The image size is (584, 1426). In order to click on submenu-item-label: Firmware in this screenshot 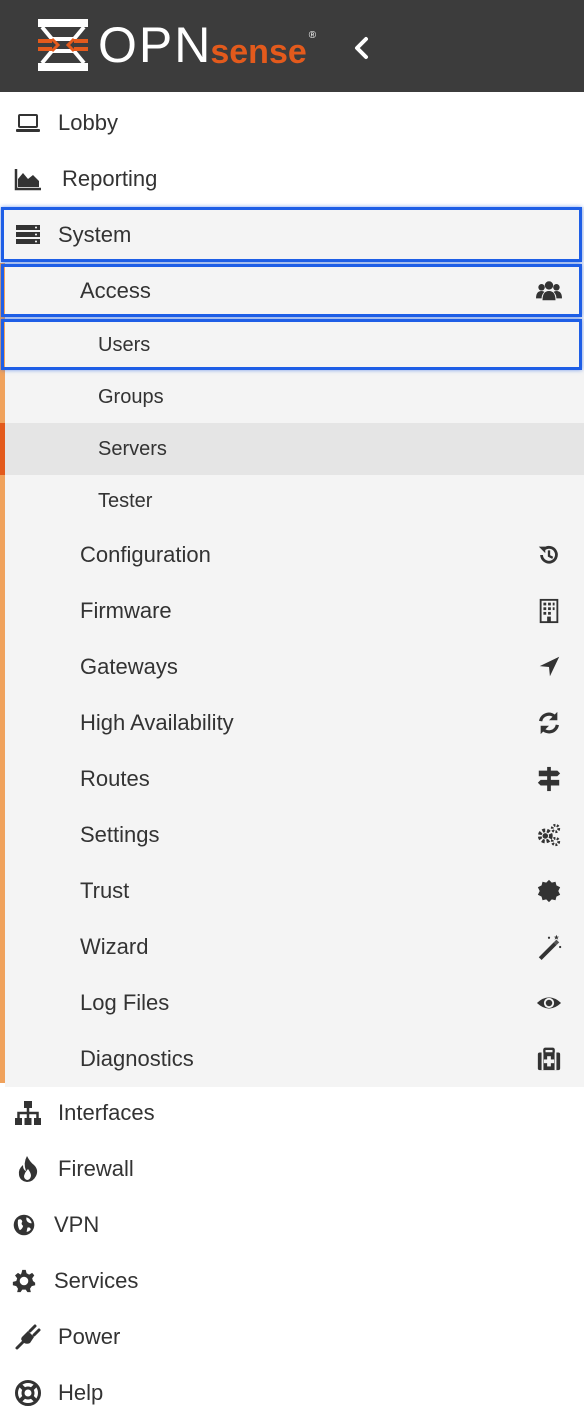, I will do `click(126, 610)`.